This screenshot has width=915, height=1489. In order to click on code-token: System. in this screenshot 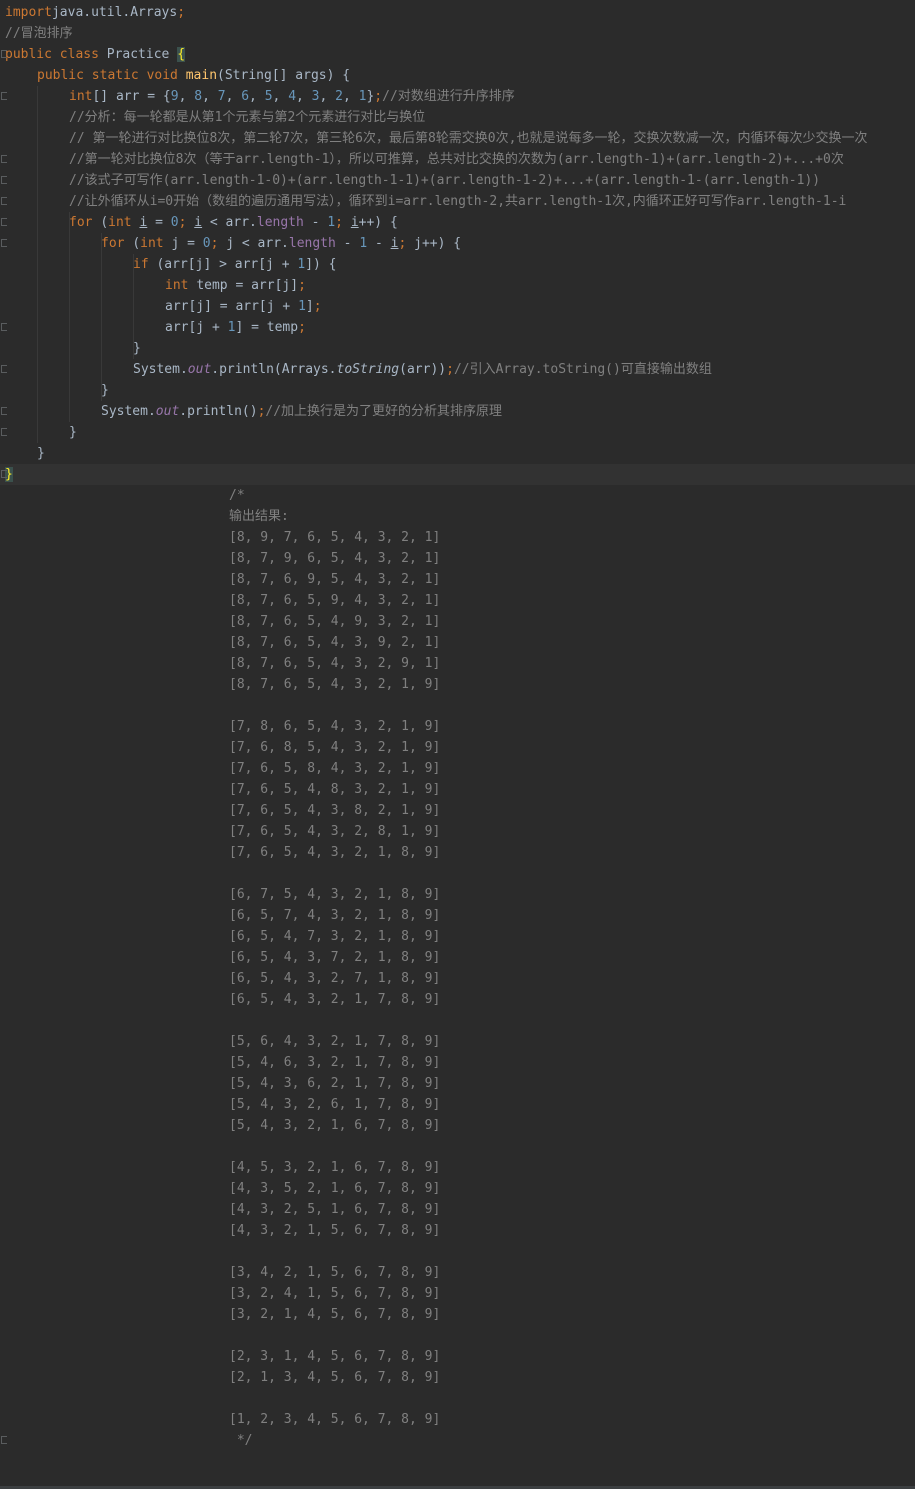, I will do `click(160, 369)`.